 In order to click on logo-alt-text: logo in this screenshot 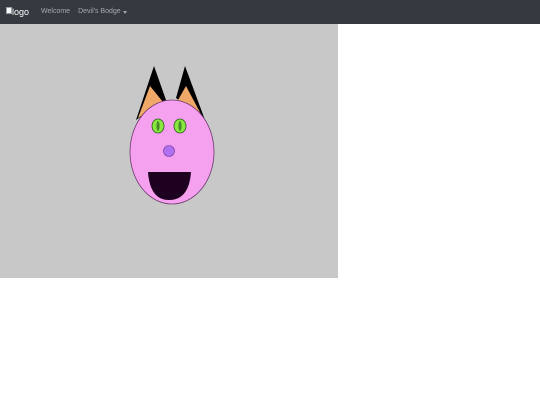, I will do `click(21, 12)`.